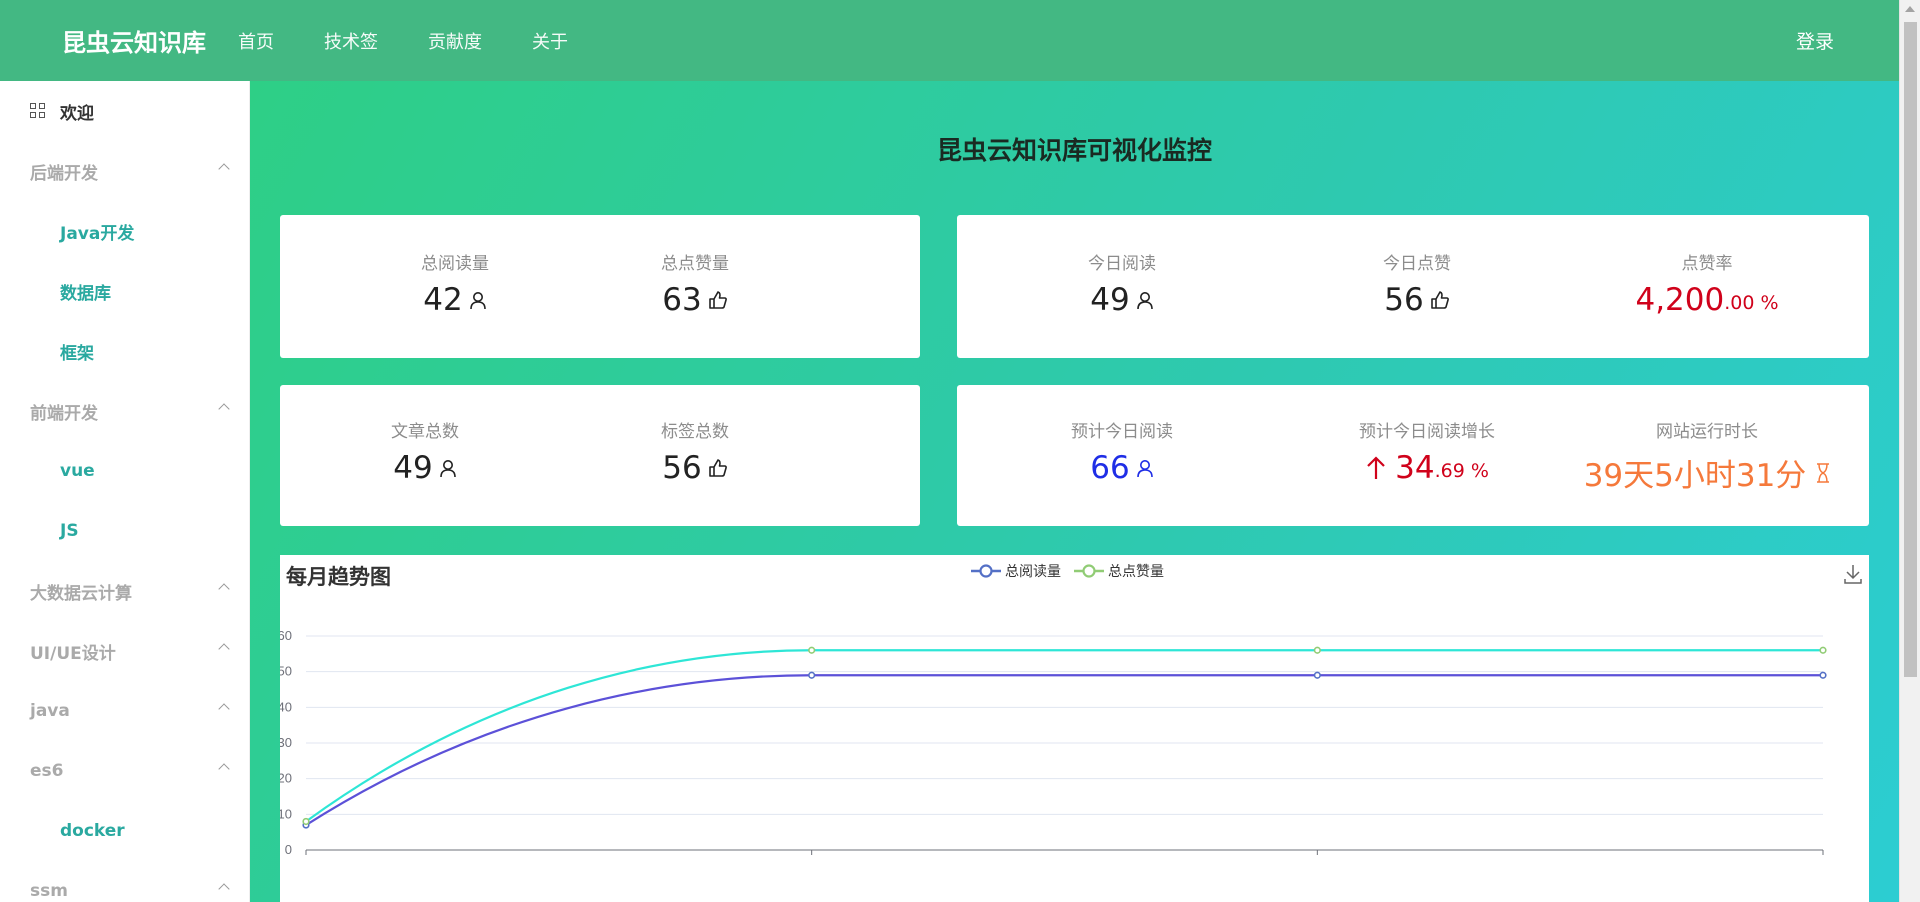 Image resolution: width=1920 pixels, height=902 pixels. I want to click on stat-today-read: 今日阅读 49, so click(1122, 283).